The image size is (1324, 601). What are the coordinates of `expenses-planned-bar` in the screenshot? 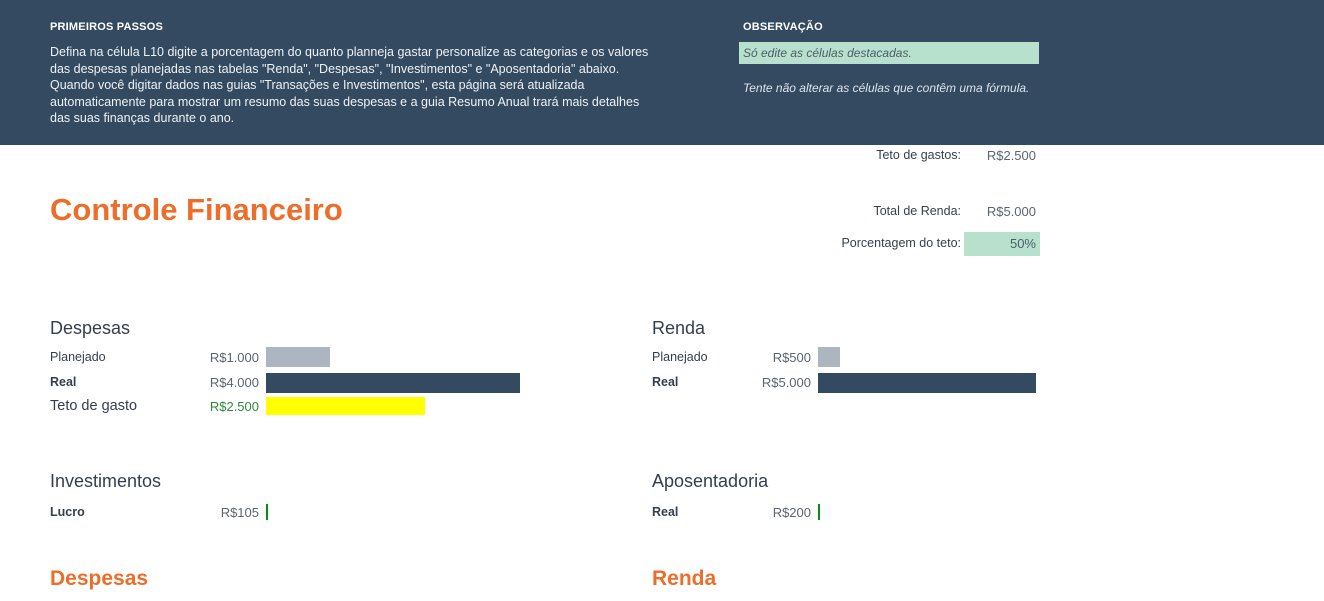 It's located at (298, 357).